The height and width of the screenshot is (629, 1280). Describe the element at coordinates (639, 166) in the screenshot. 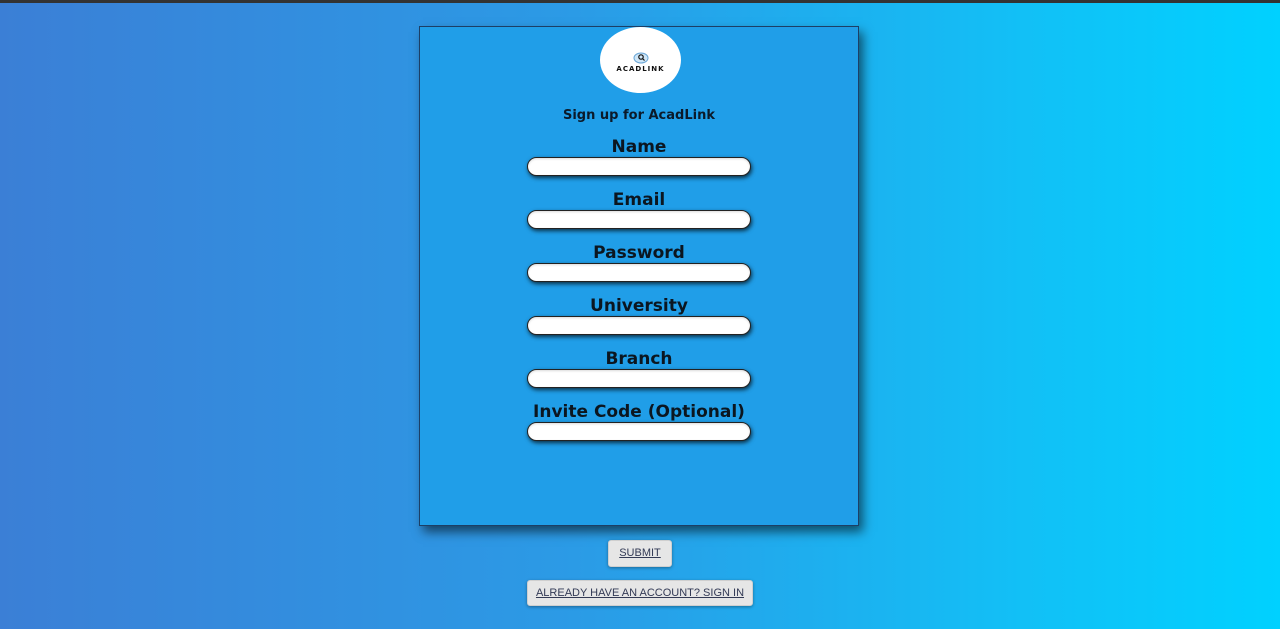

I see `name-input` at that location.